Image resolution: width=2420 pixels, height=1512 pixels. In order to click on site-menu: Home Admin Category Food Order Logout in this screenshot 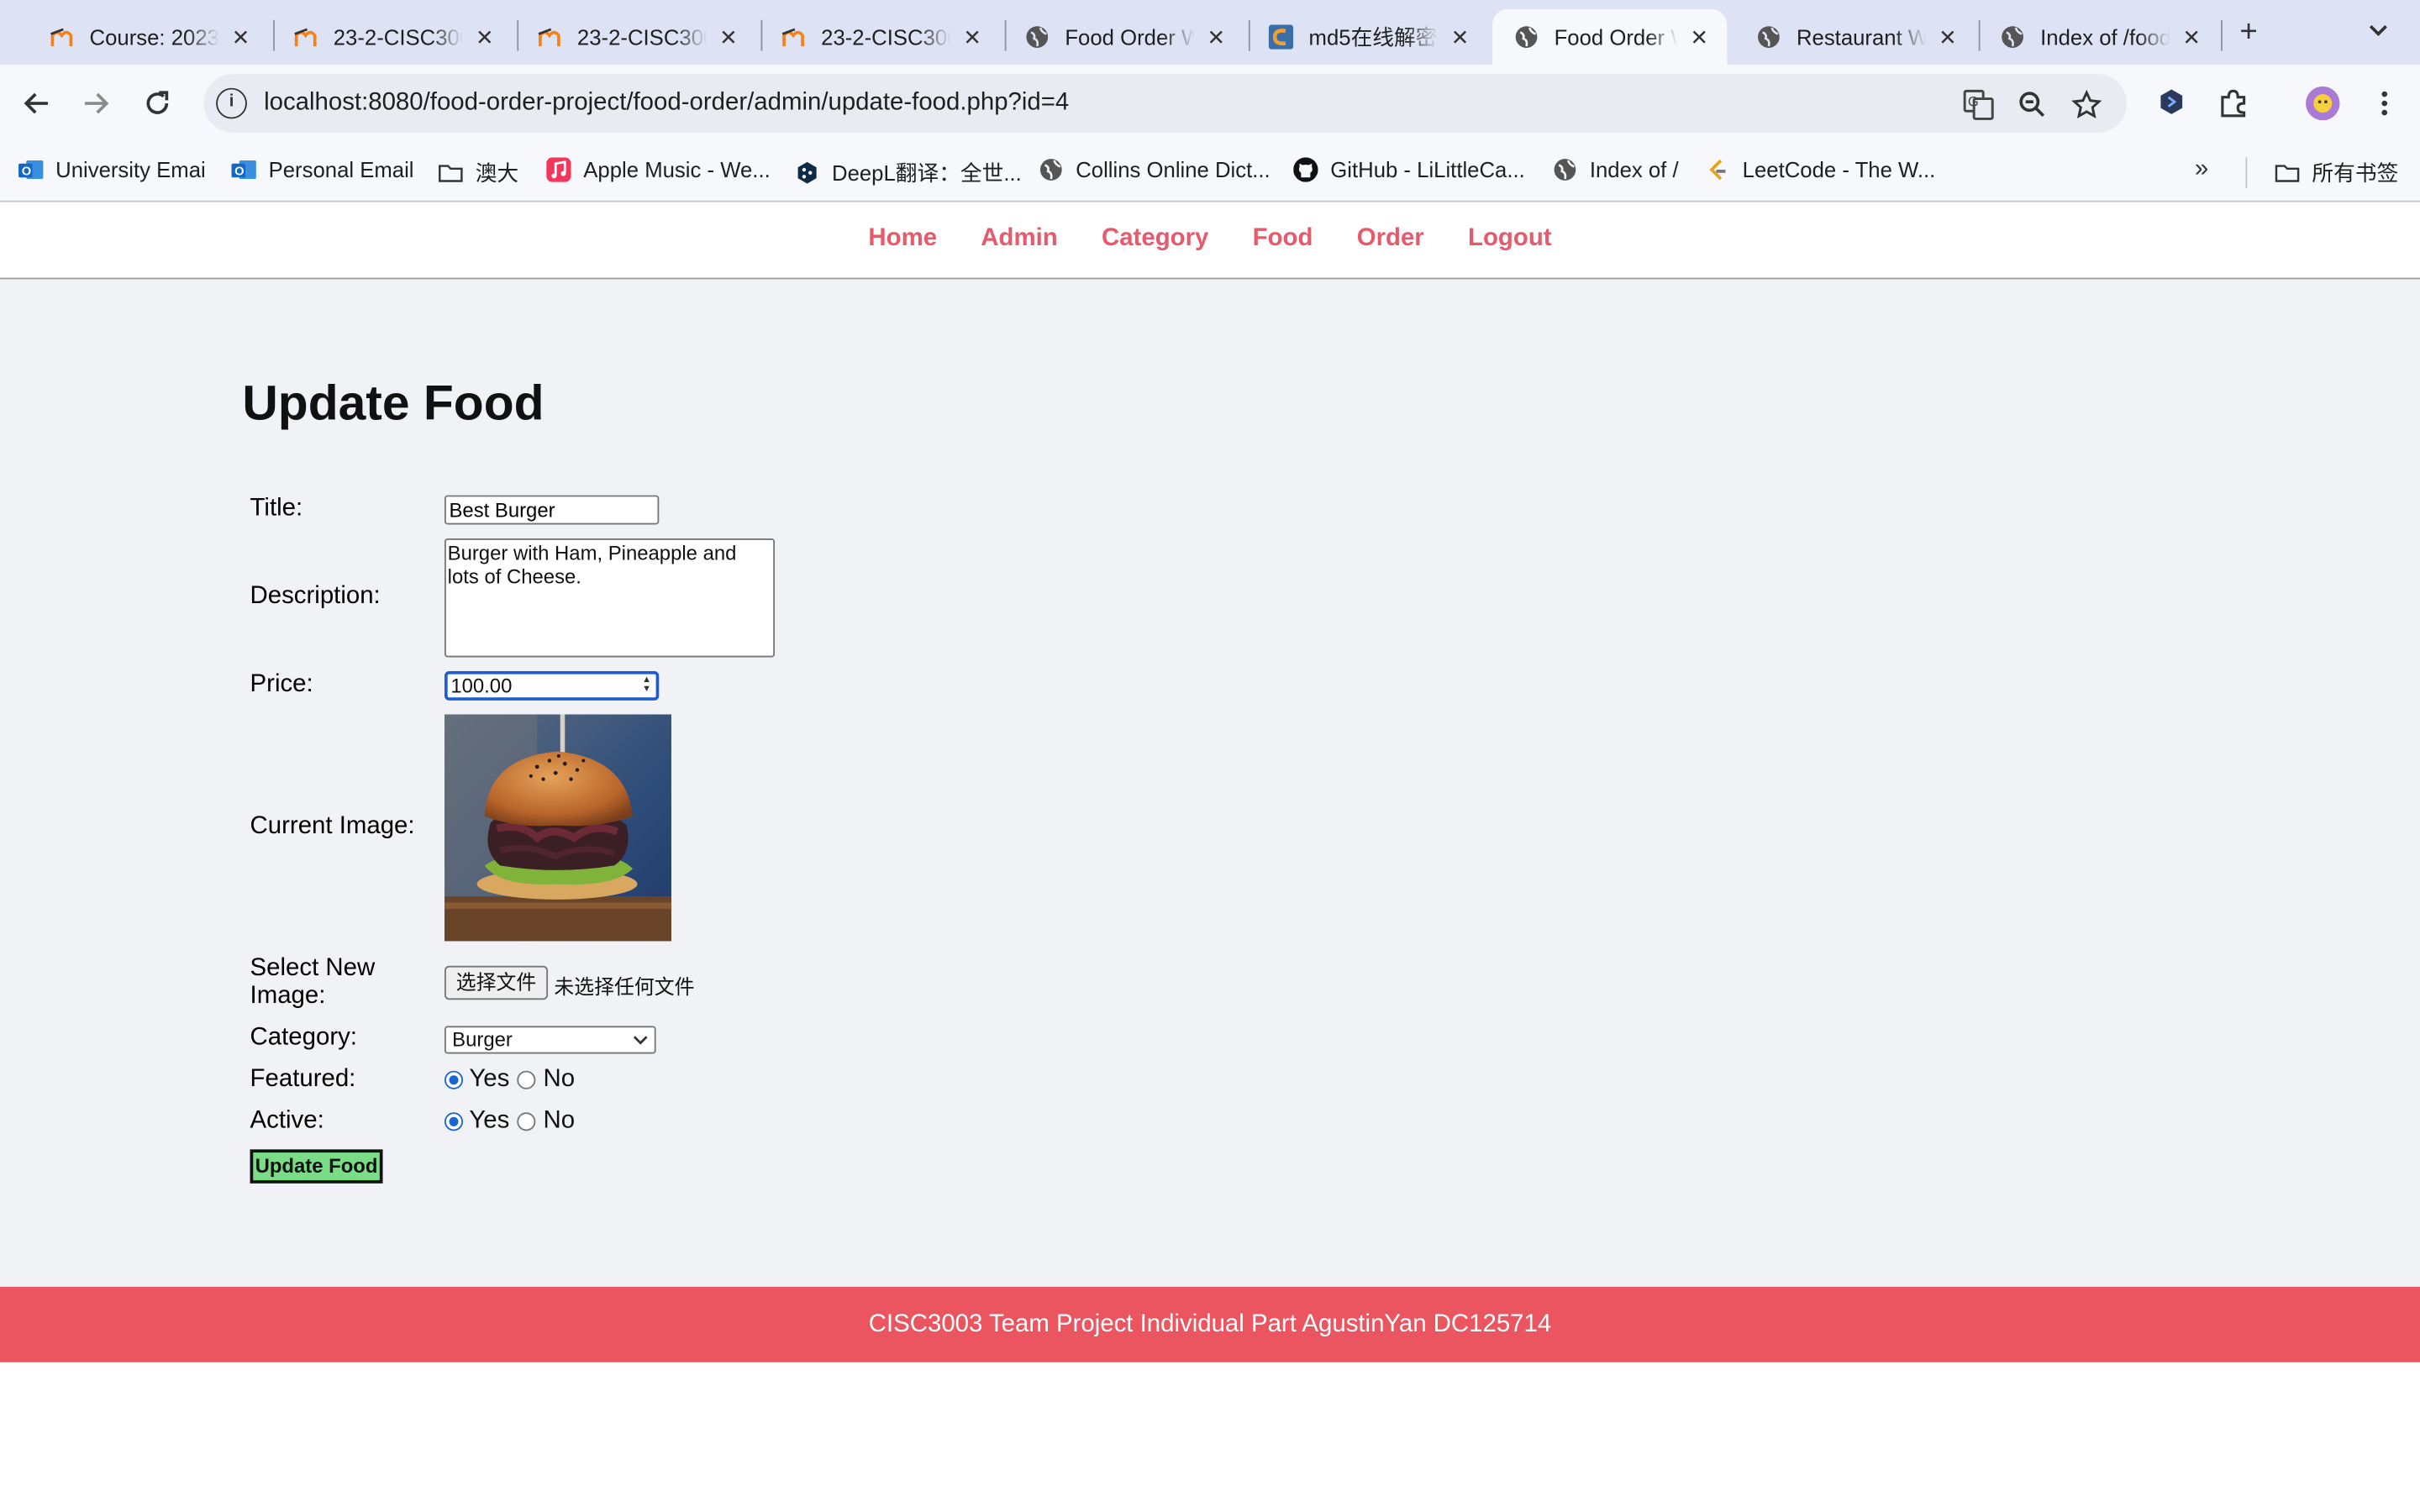, I will do `click(1210, 241)`.